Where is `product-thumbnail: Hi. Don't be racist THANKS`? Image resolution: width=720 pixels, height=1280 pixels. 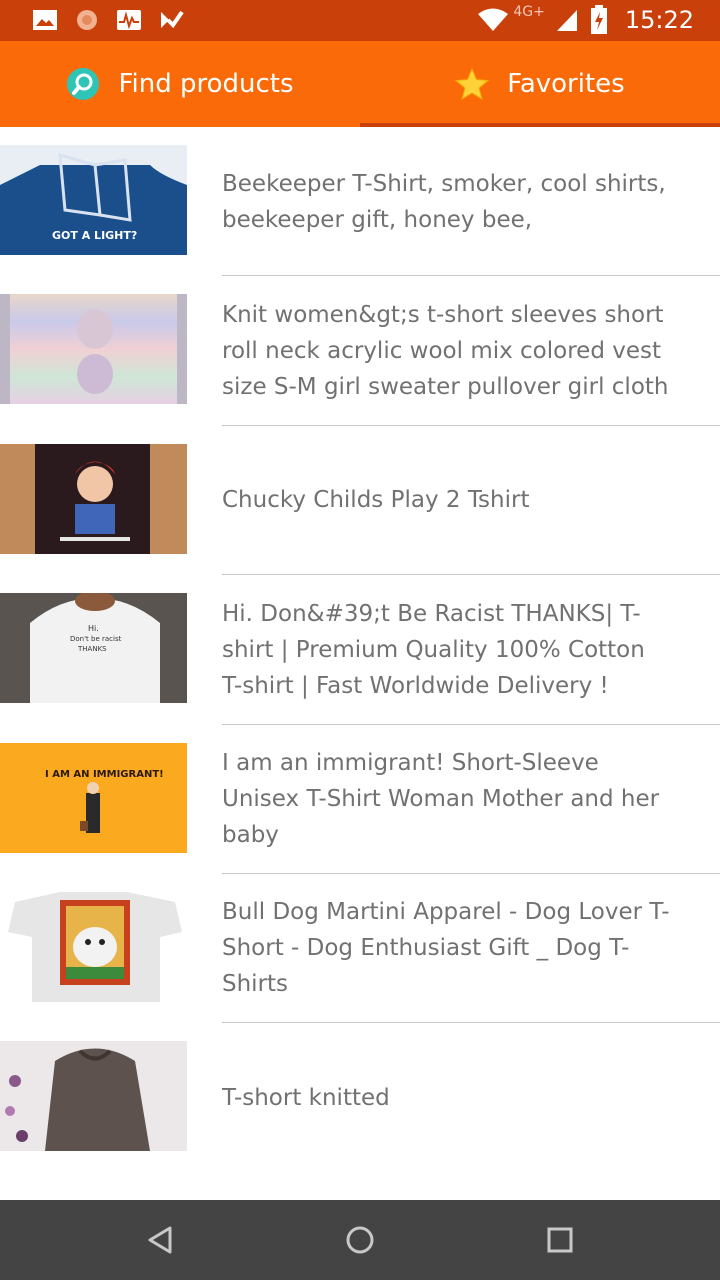 product-thumbnail: Hi. Don't be racist THANKS is located at coordinates (93, 648).